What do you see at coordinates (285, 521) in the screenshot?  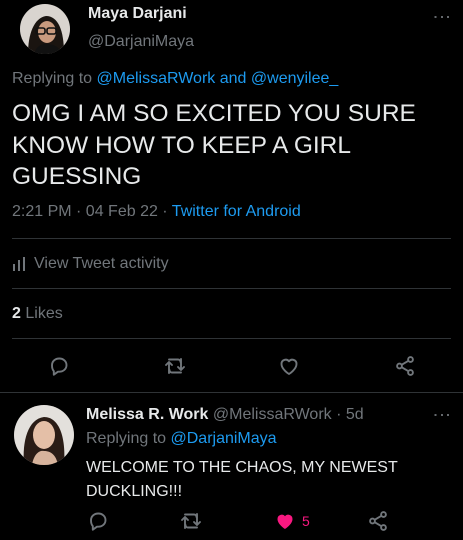 I see `liked-heart-icon` at bounding box center [285, 521].